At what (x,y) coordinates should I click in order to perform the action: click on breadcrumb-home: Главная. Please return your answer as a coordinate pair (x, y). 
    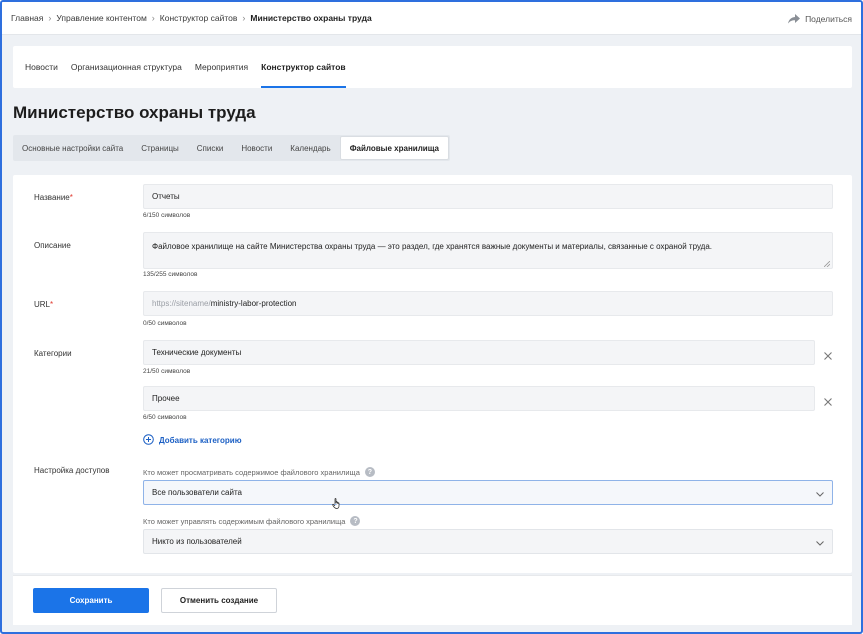
    Looking at the image, I should click on (27, 18).